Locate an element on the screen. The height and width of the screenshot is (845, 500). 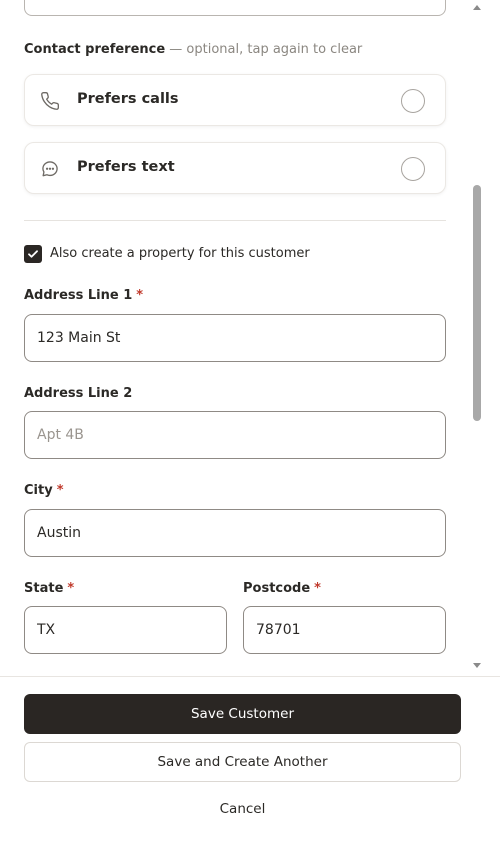
save-customer-button: Save Customer is located at coordinates (242, 714).